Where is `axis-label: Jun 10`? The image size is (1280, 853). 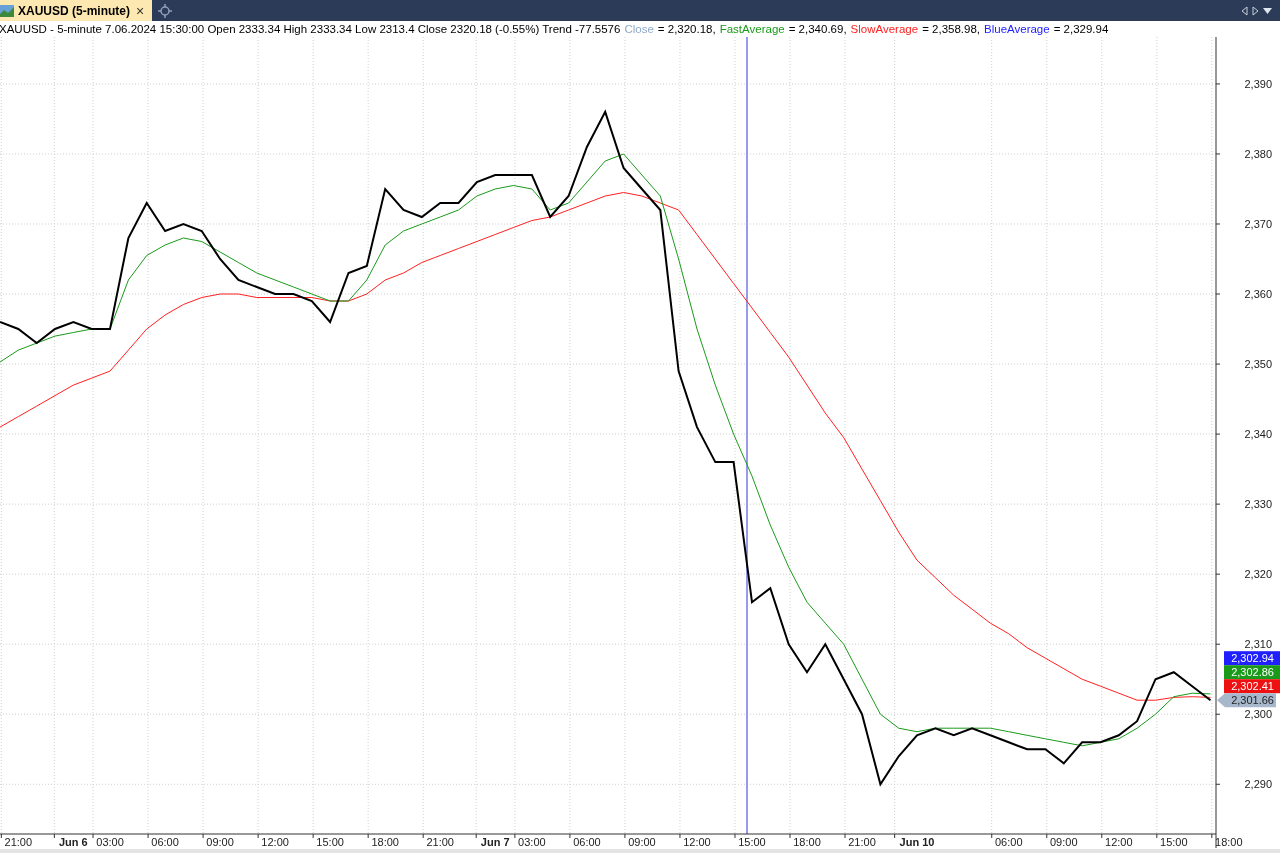
axis-label: Jun 10 is located at coordinates (917, 842).